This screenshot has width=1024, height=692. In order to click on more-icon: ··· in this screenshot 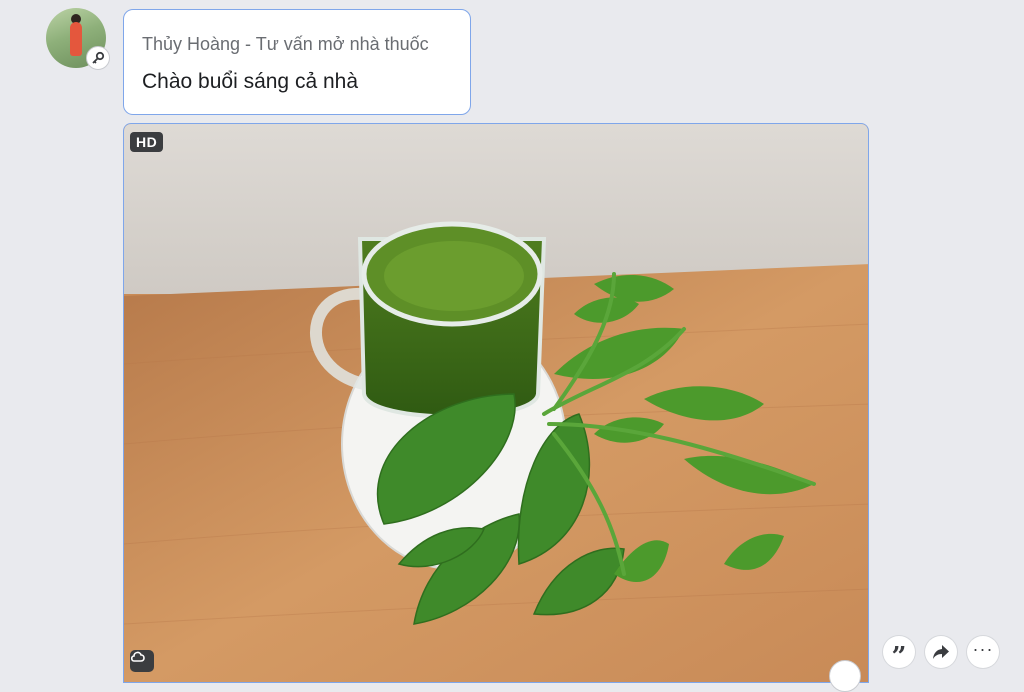, I will do `click(983, 649)`.